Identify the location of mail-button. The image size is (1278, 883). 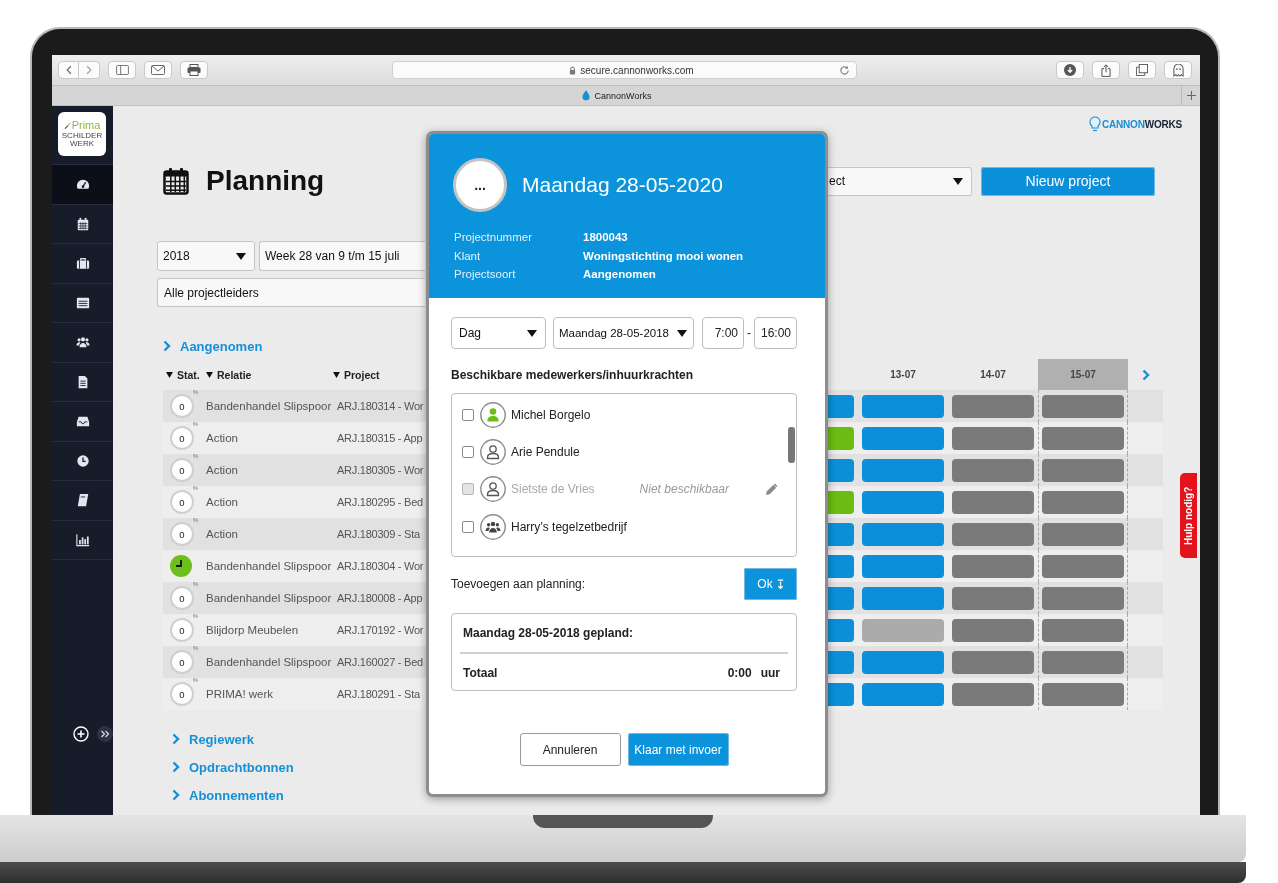
(158, 70).